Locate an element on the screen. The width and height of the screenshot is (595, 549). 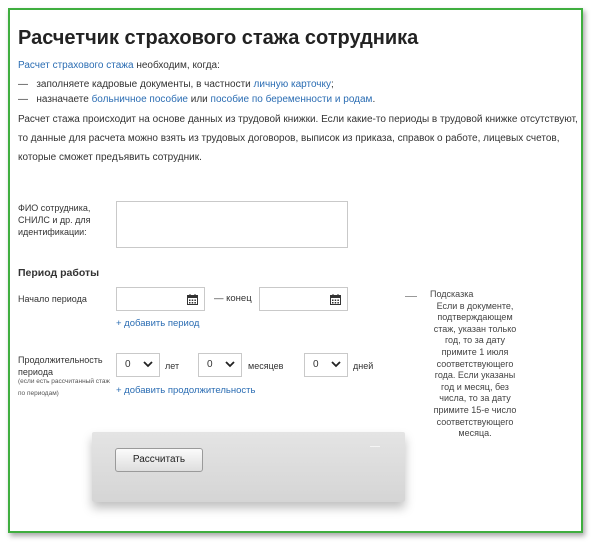
years-value: 0 is located at coordinates (128, 364).